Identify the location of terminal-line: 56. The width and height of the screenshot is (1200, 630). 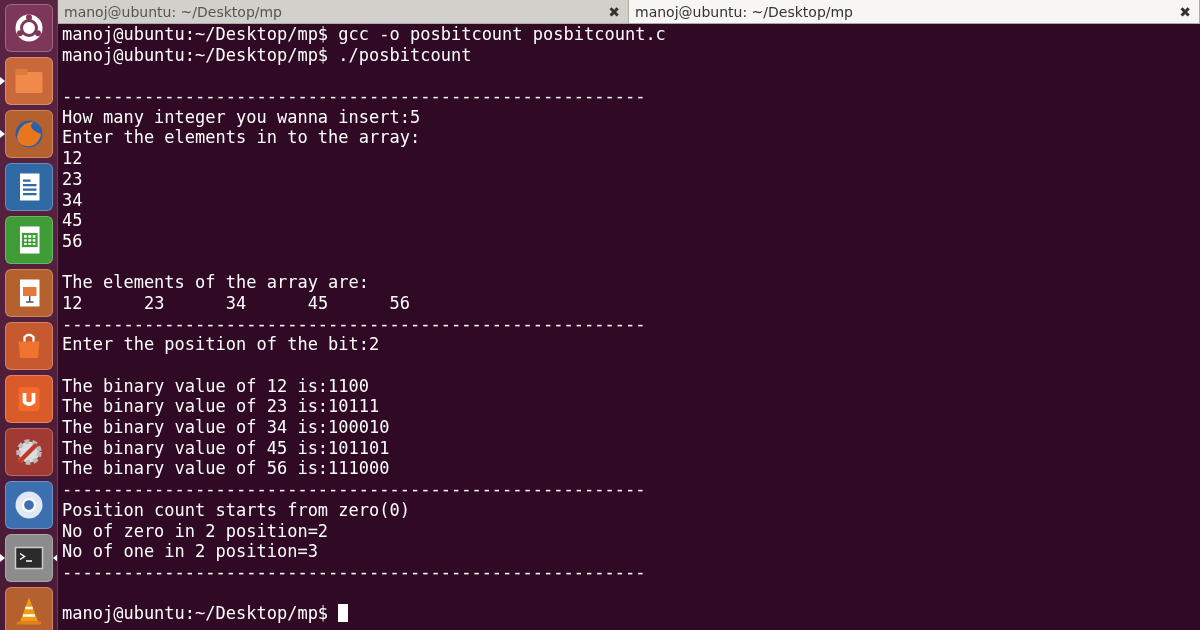
(72, 240).